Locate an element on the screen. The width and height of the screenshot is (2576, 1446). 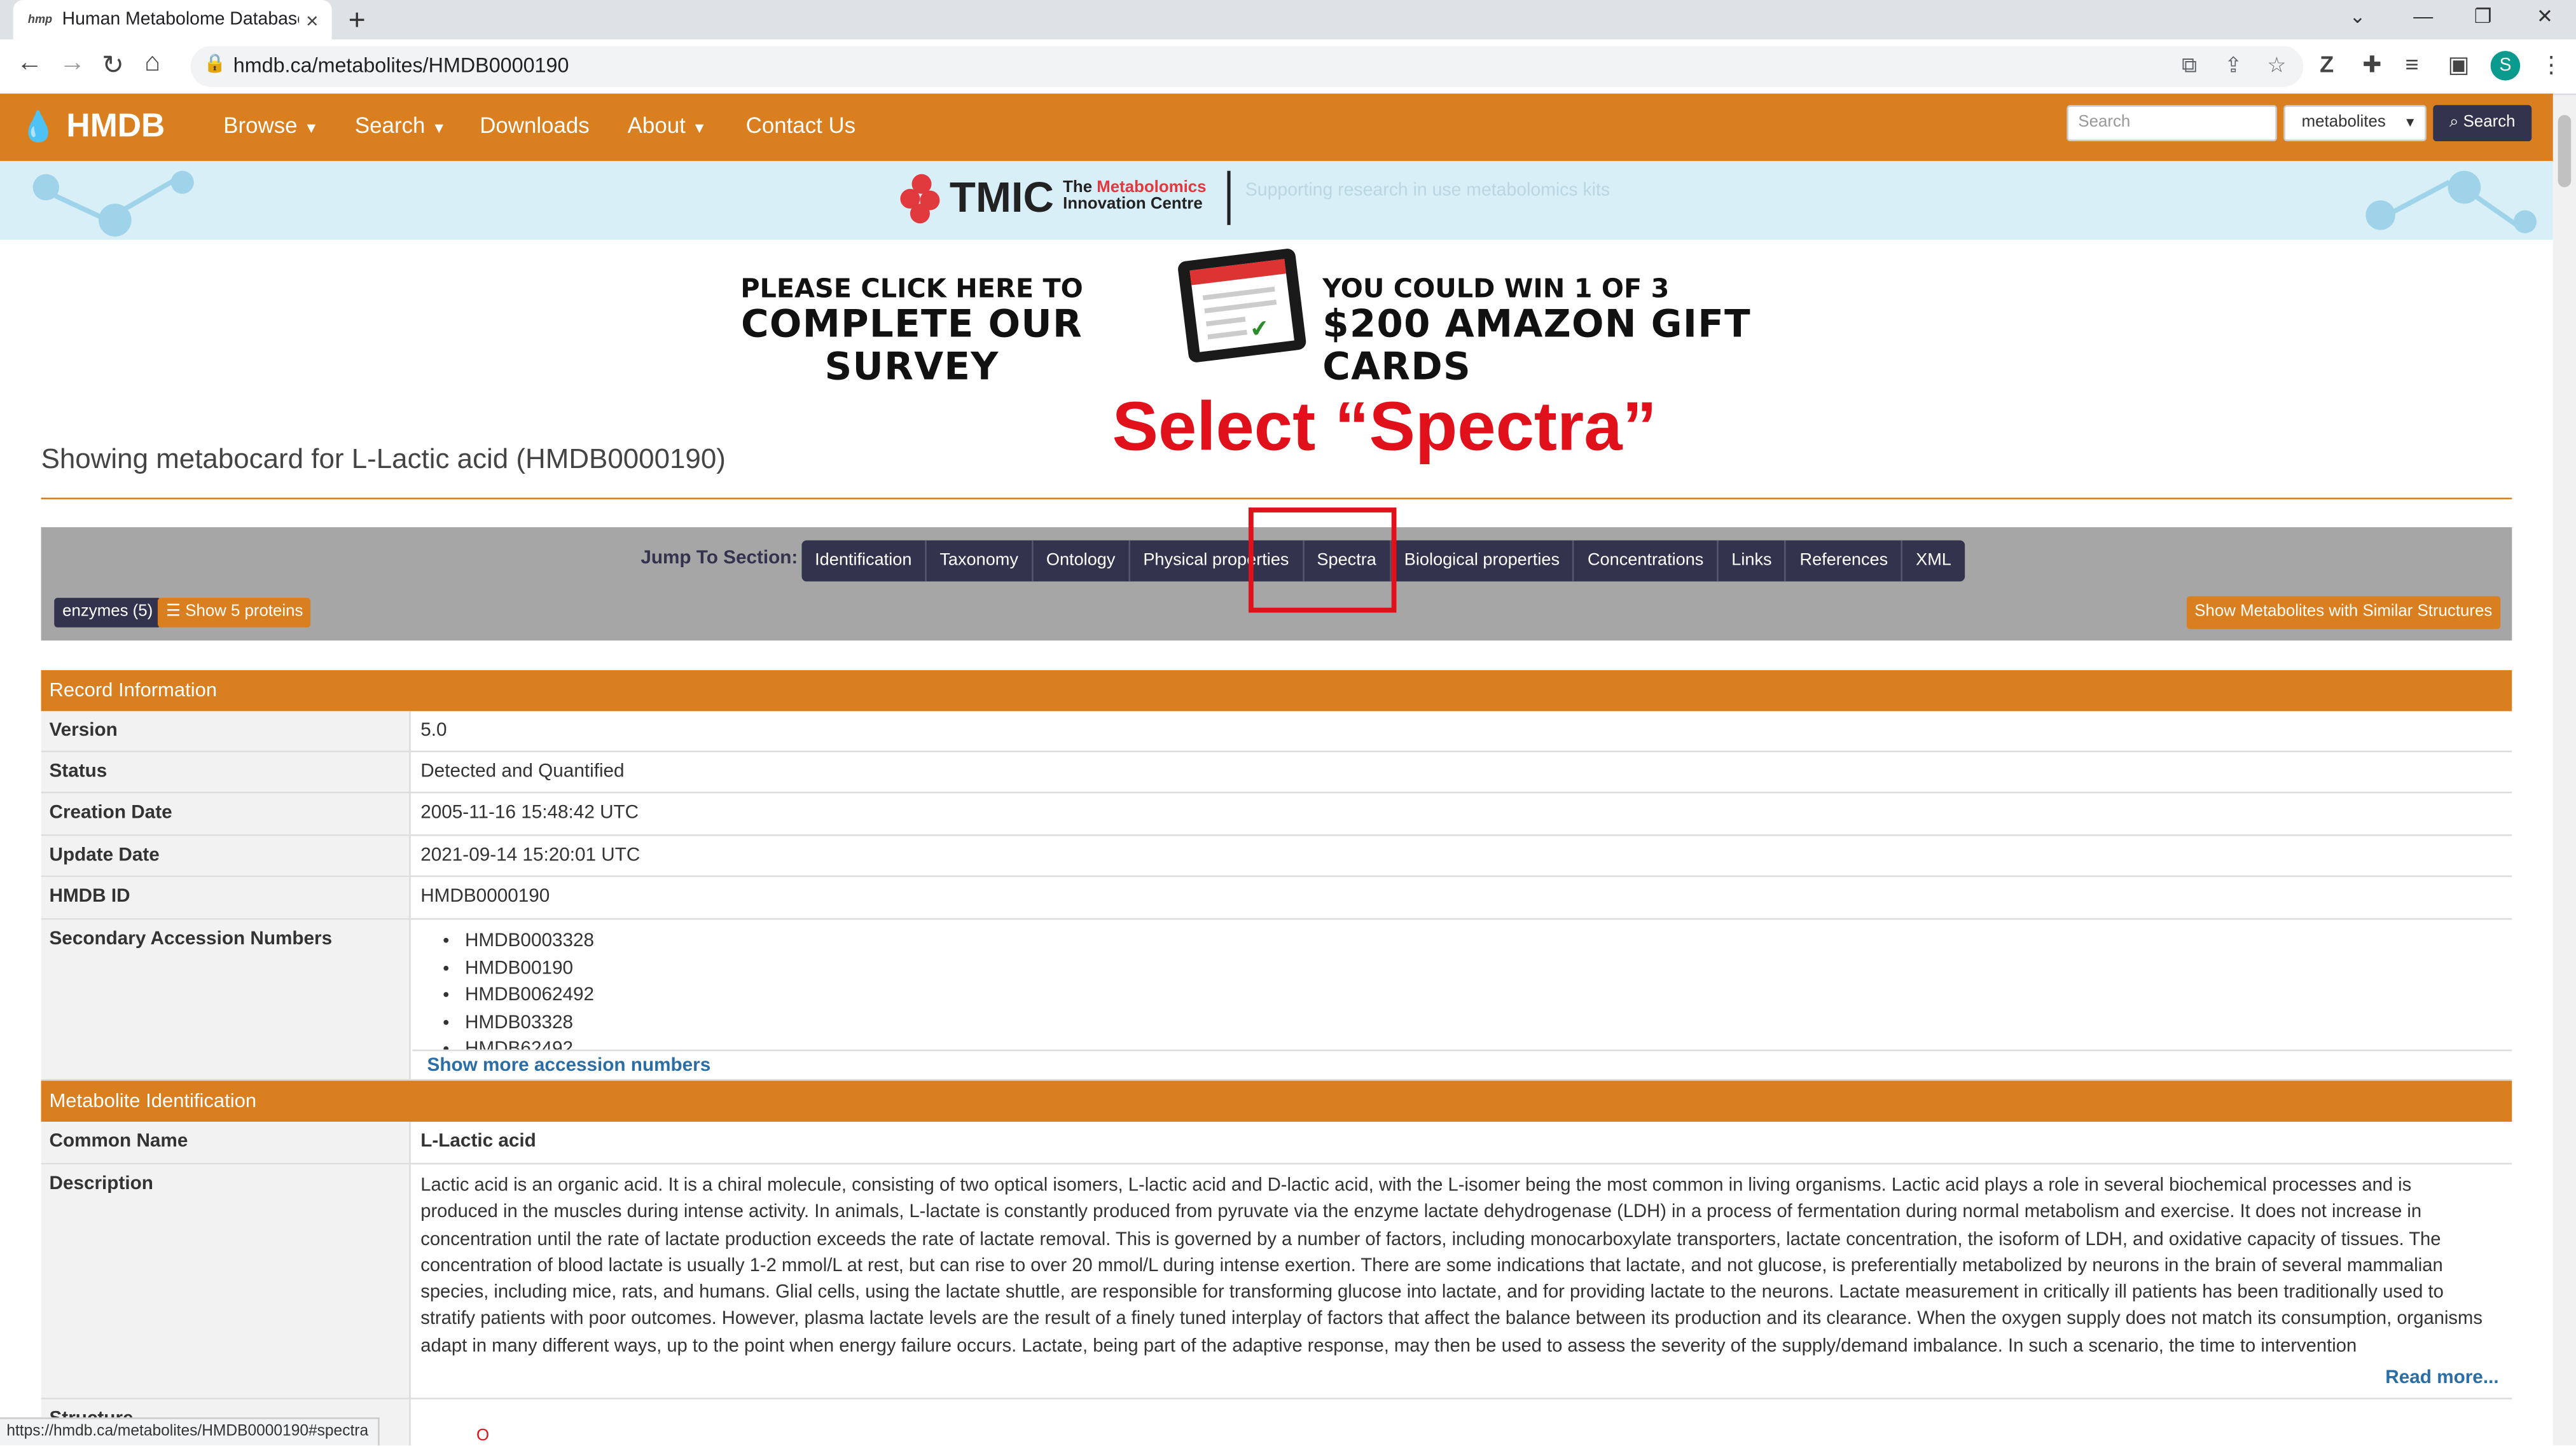
new-tab-icon: + is located at coordinates (357, 20).